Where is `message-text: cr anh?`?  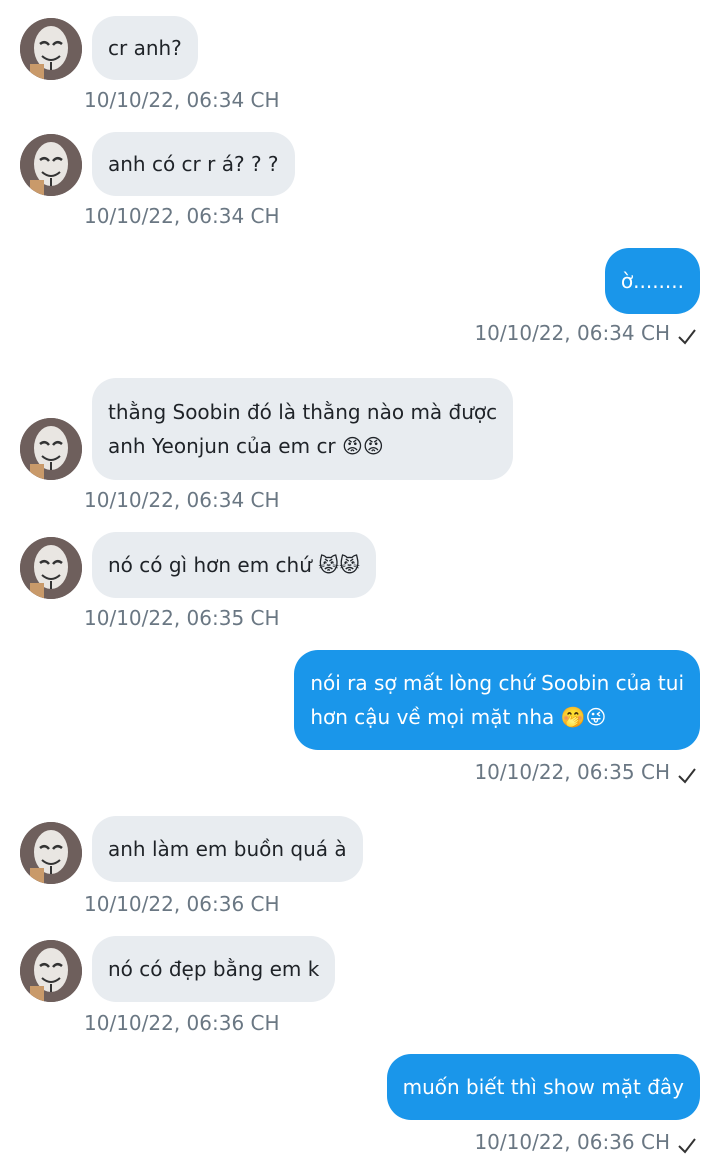
message-text: cr anh? is located at coordinates (145, 48).